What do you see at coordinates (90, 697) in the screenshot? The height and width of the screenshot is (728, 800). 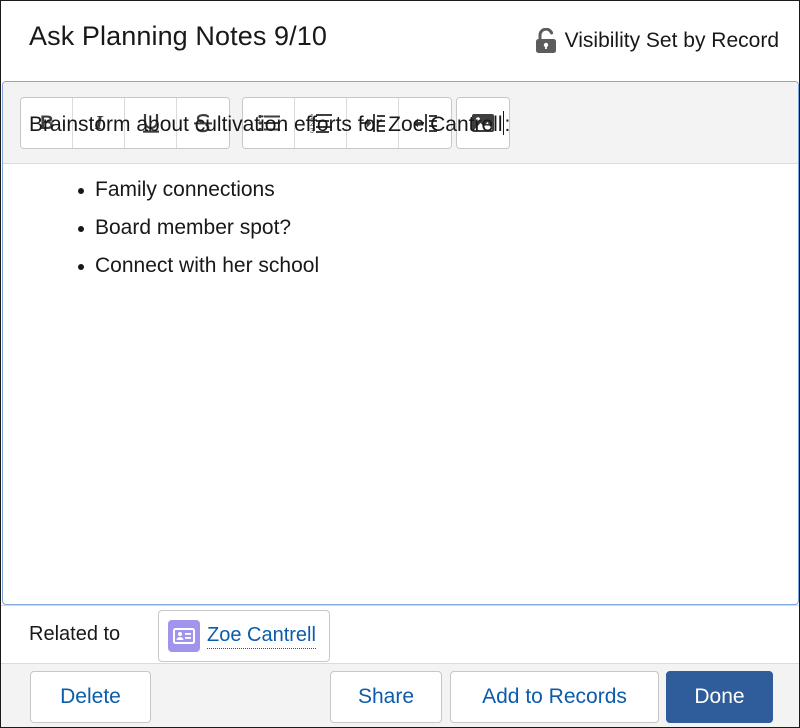 I see `delete-button: Delete` at bounding box center [90, 697].